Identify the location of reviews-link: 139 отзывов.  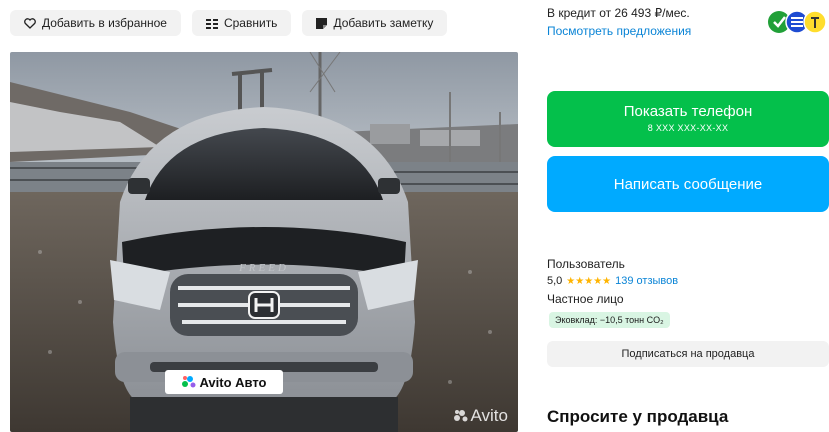
(646, 281).